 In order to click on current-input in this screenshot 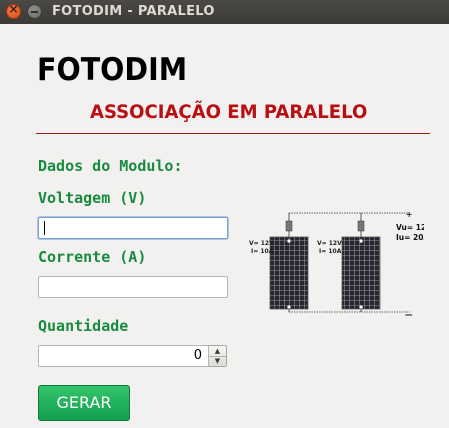, I will do `click(133, 287)`.